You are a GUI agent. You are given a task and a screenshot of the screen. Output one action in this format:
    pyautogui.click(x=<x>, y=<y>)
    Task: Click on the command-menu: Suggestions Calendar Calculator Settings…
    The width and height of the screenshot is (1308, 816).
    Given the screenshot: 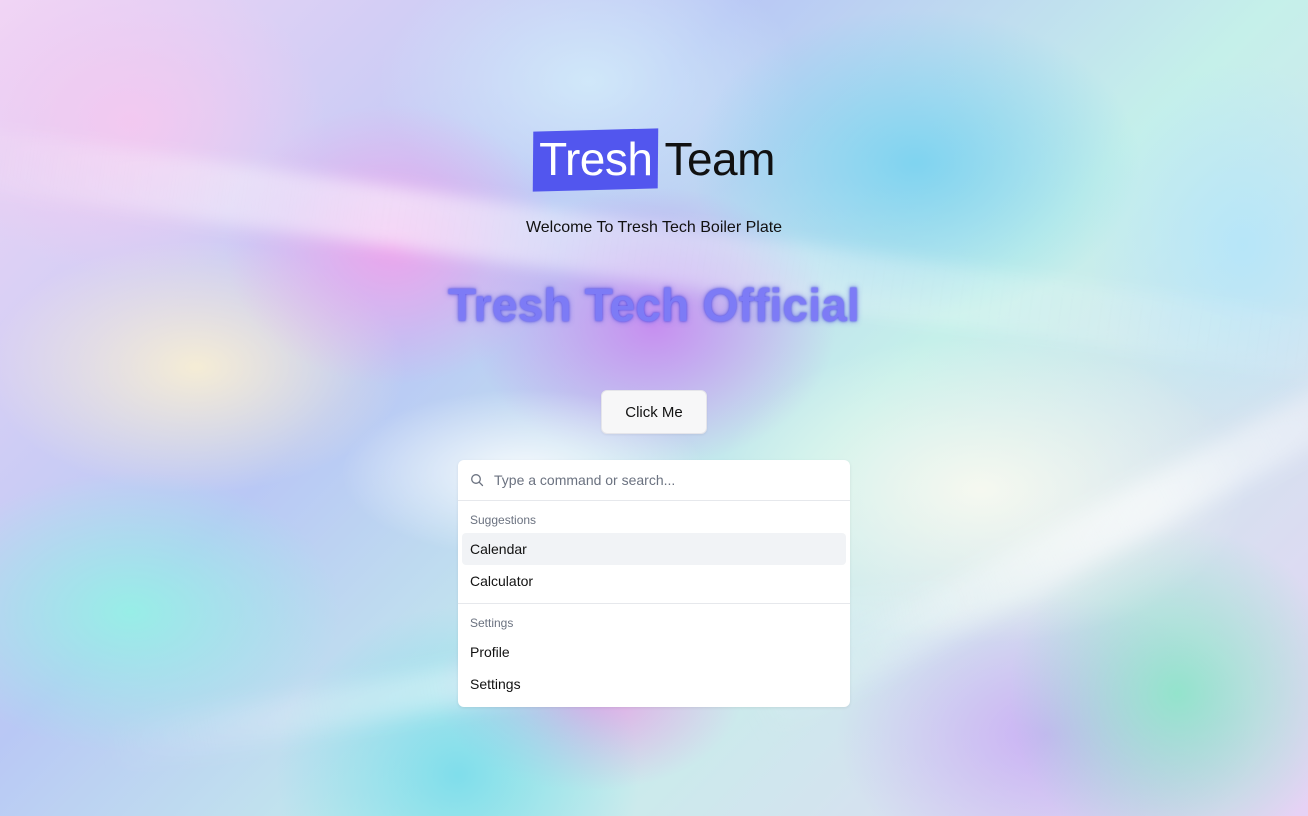 What is the action you would take?
    pyautogui.click(x=654, y=583)
    